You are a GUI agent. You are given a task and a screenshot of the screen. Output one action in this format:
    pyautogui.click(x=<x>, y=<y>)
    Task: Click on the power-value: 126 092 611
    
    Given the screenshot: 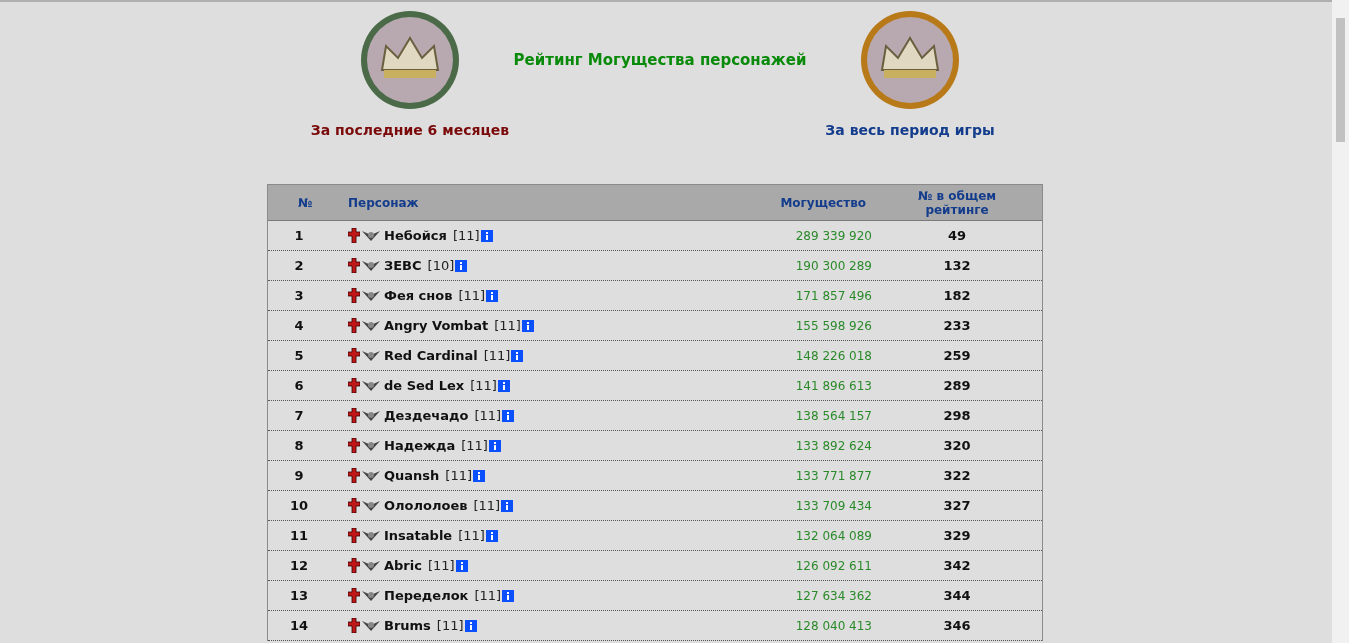 What is the action you would take?
    pyautogui.click(x=833, y=565)
    